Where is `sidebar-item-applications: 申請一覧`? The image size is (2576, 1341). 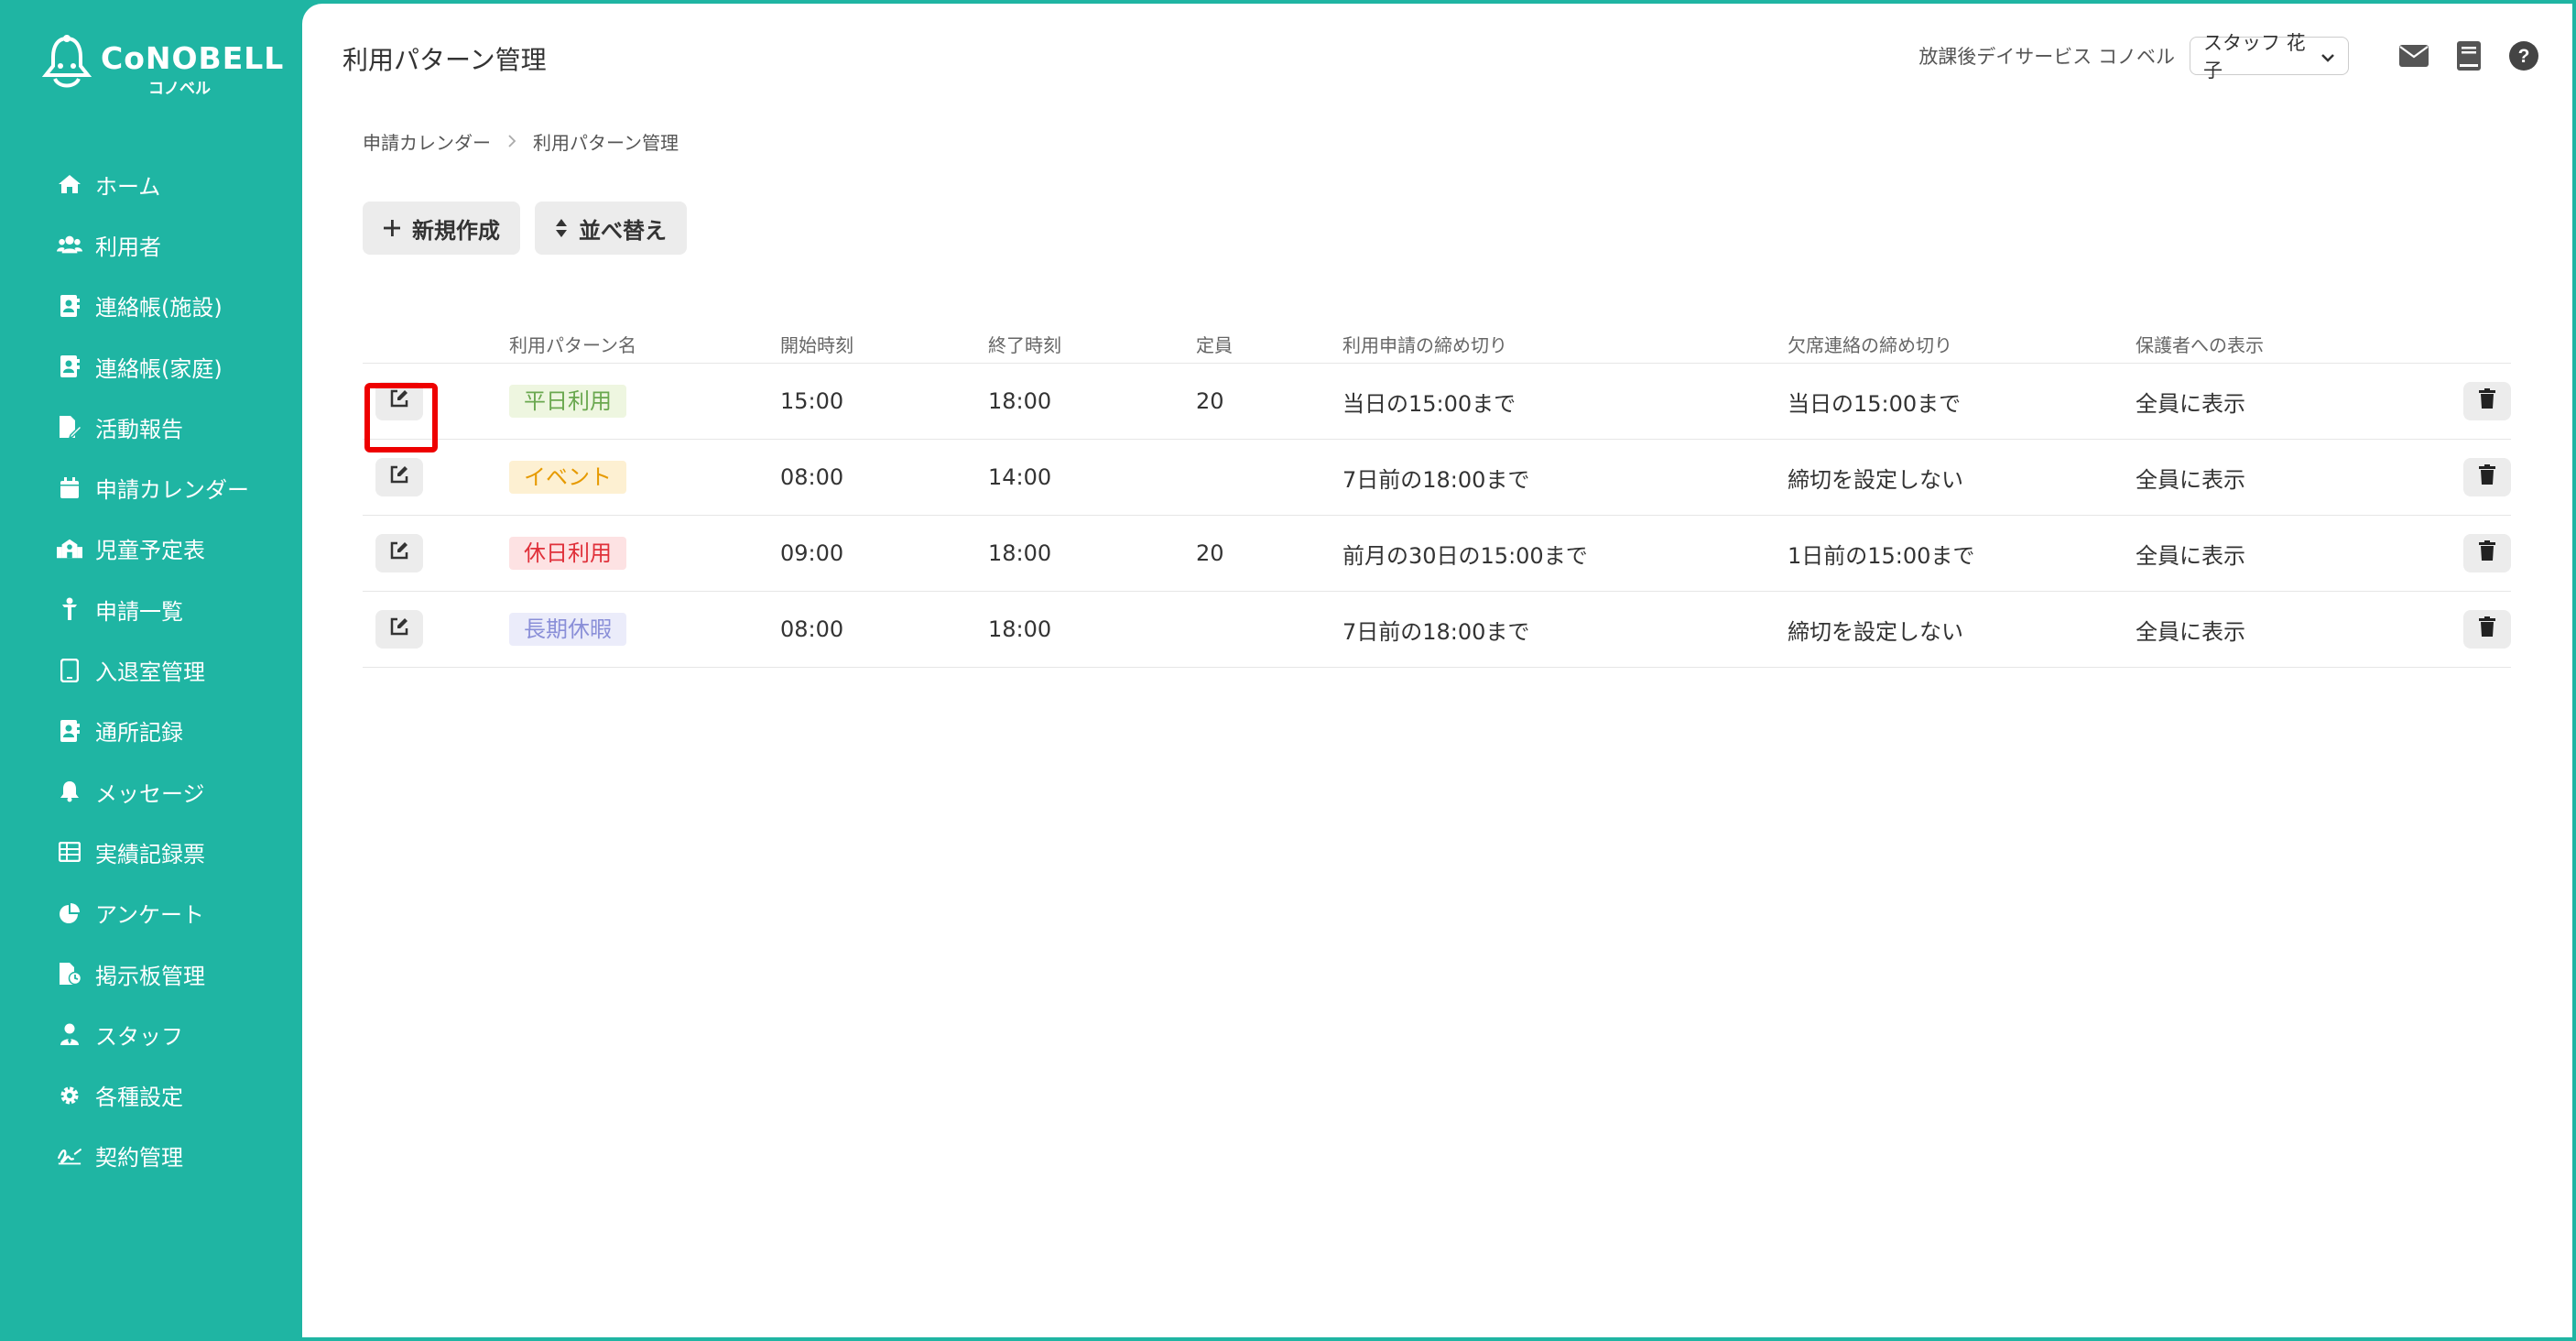 sidebar-item-applications: 申請一覧 is located at coordinates (151, 609).